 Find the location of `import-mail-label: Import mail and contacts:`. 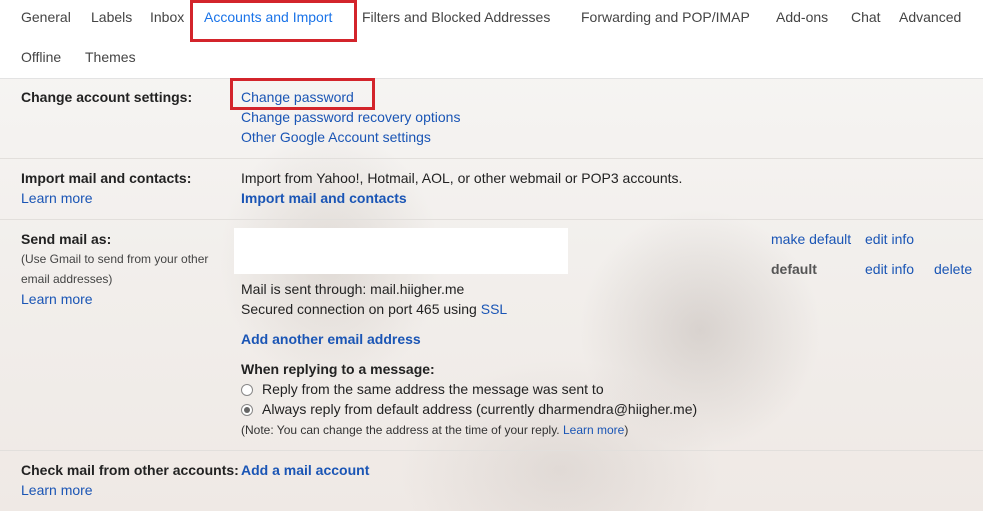

import-mail-label: Import mail and contacts: is located at coordinates (106, 178).